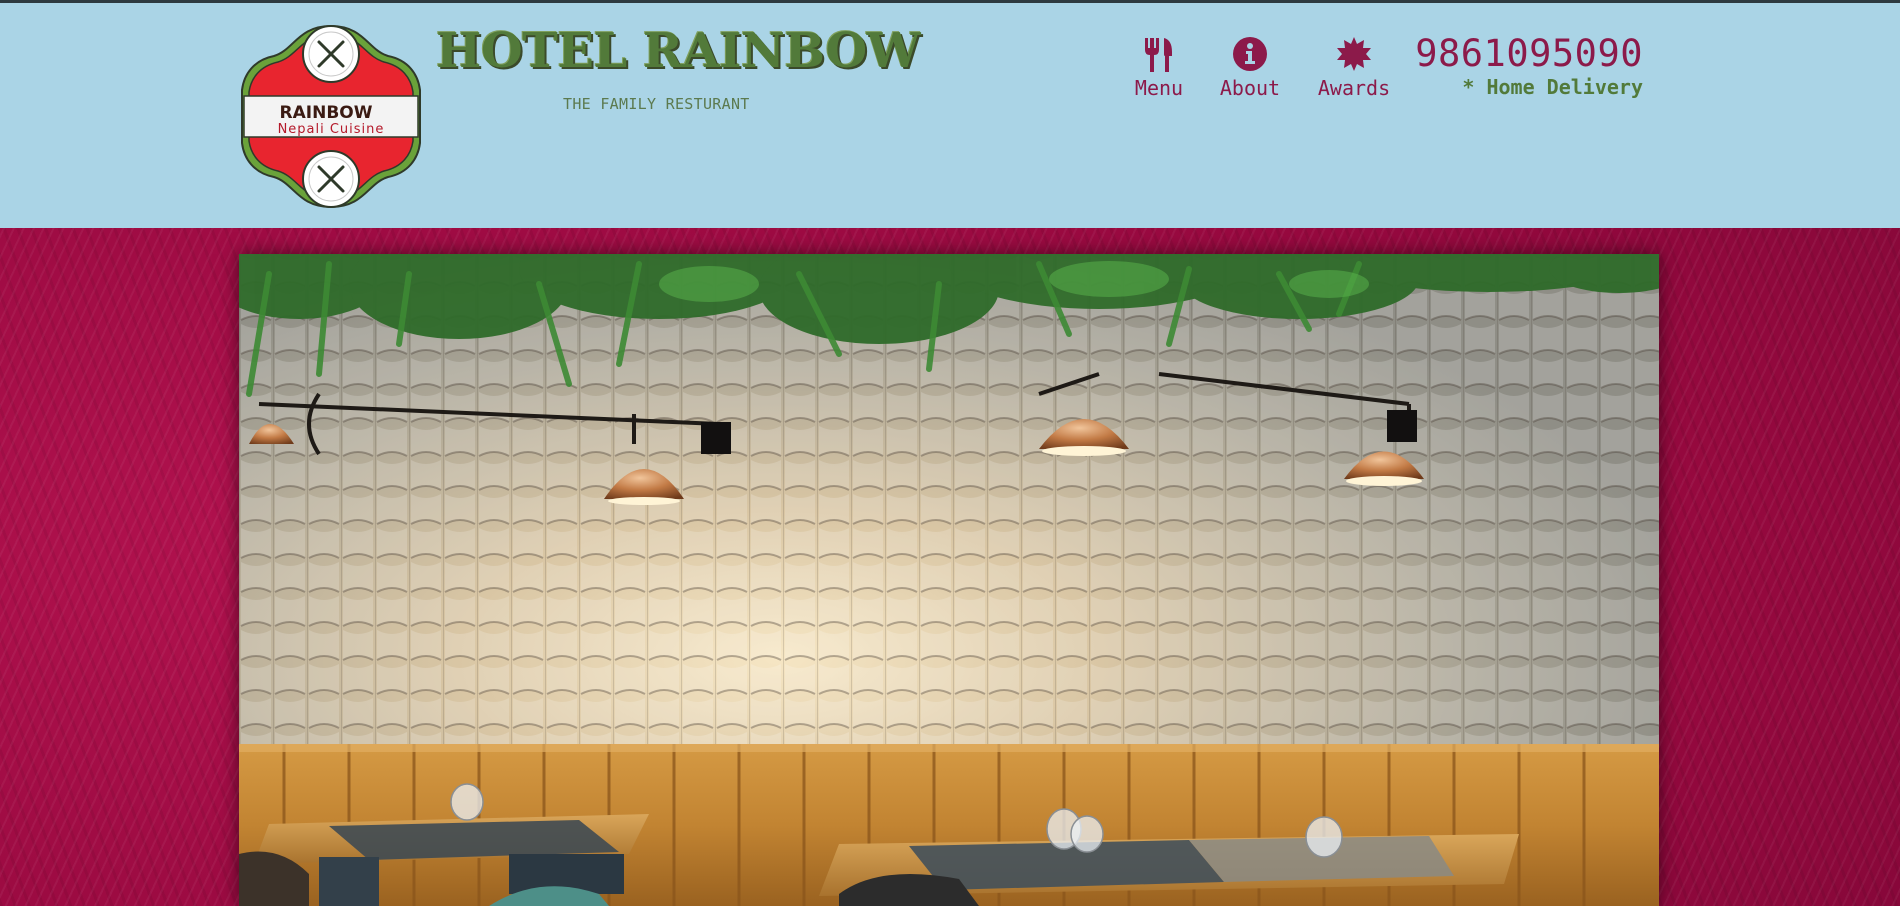 The height and width of the screenshot is (906, 1900). I want to click on nav-menu-label: Menu, so click(1159, 88).